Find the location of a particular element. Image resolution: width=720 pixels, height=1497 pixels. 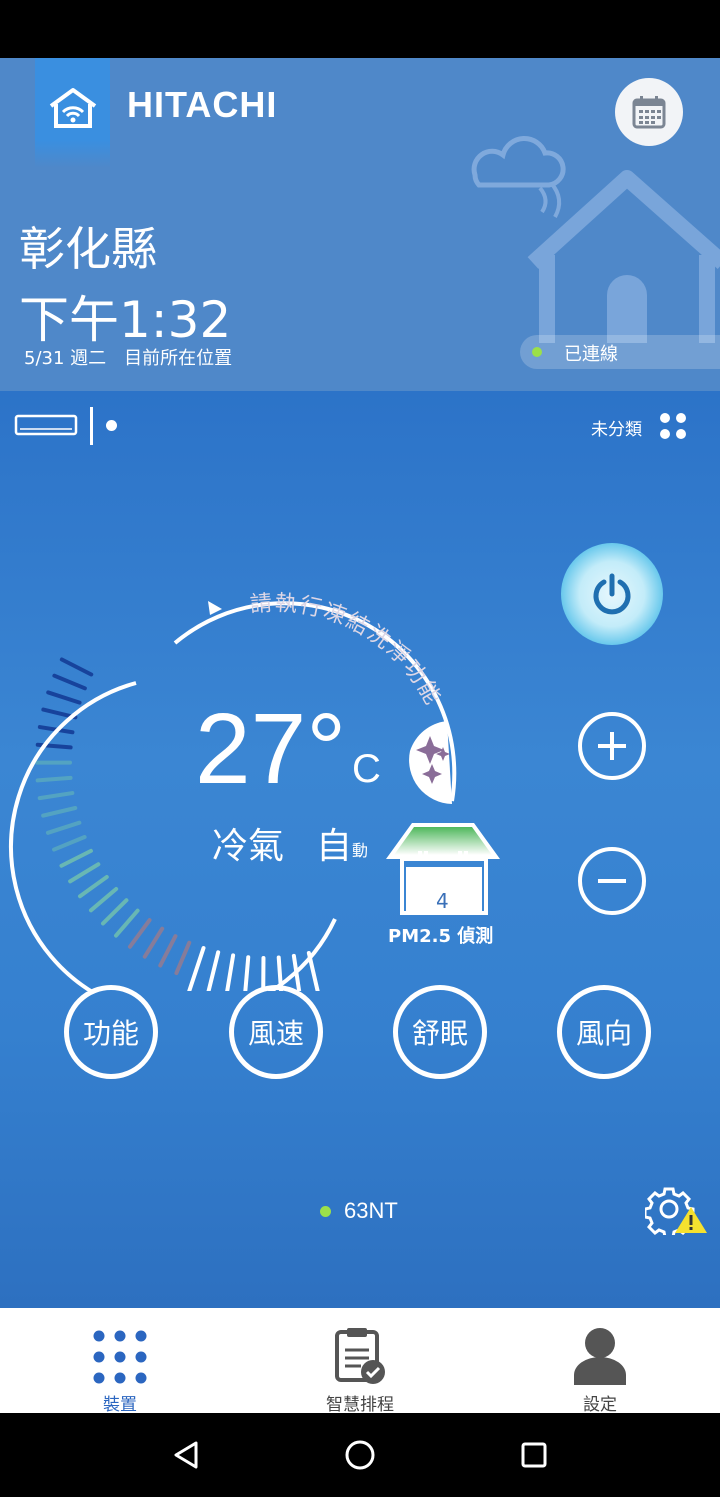

device-settings-warning-icon is located at coordinates (677, 1210).